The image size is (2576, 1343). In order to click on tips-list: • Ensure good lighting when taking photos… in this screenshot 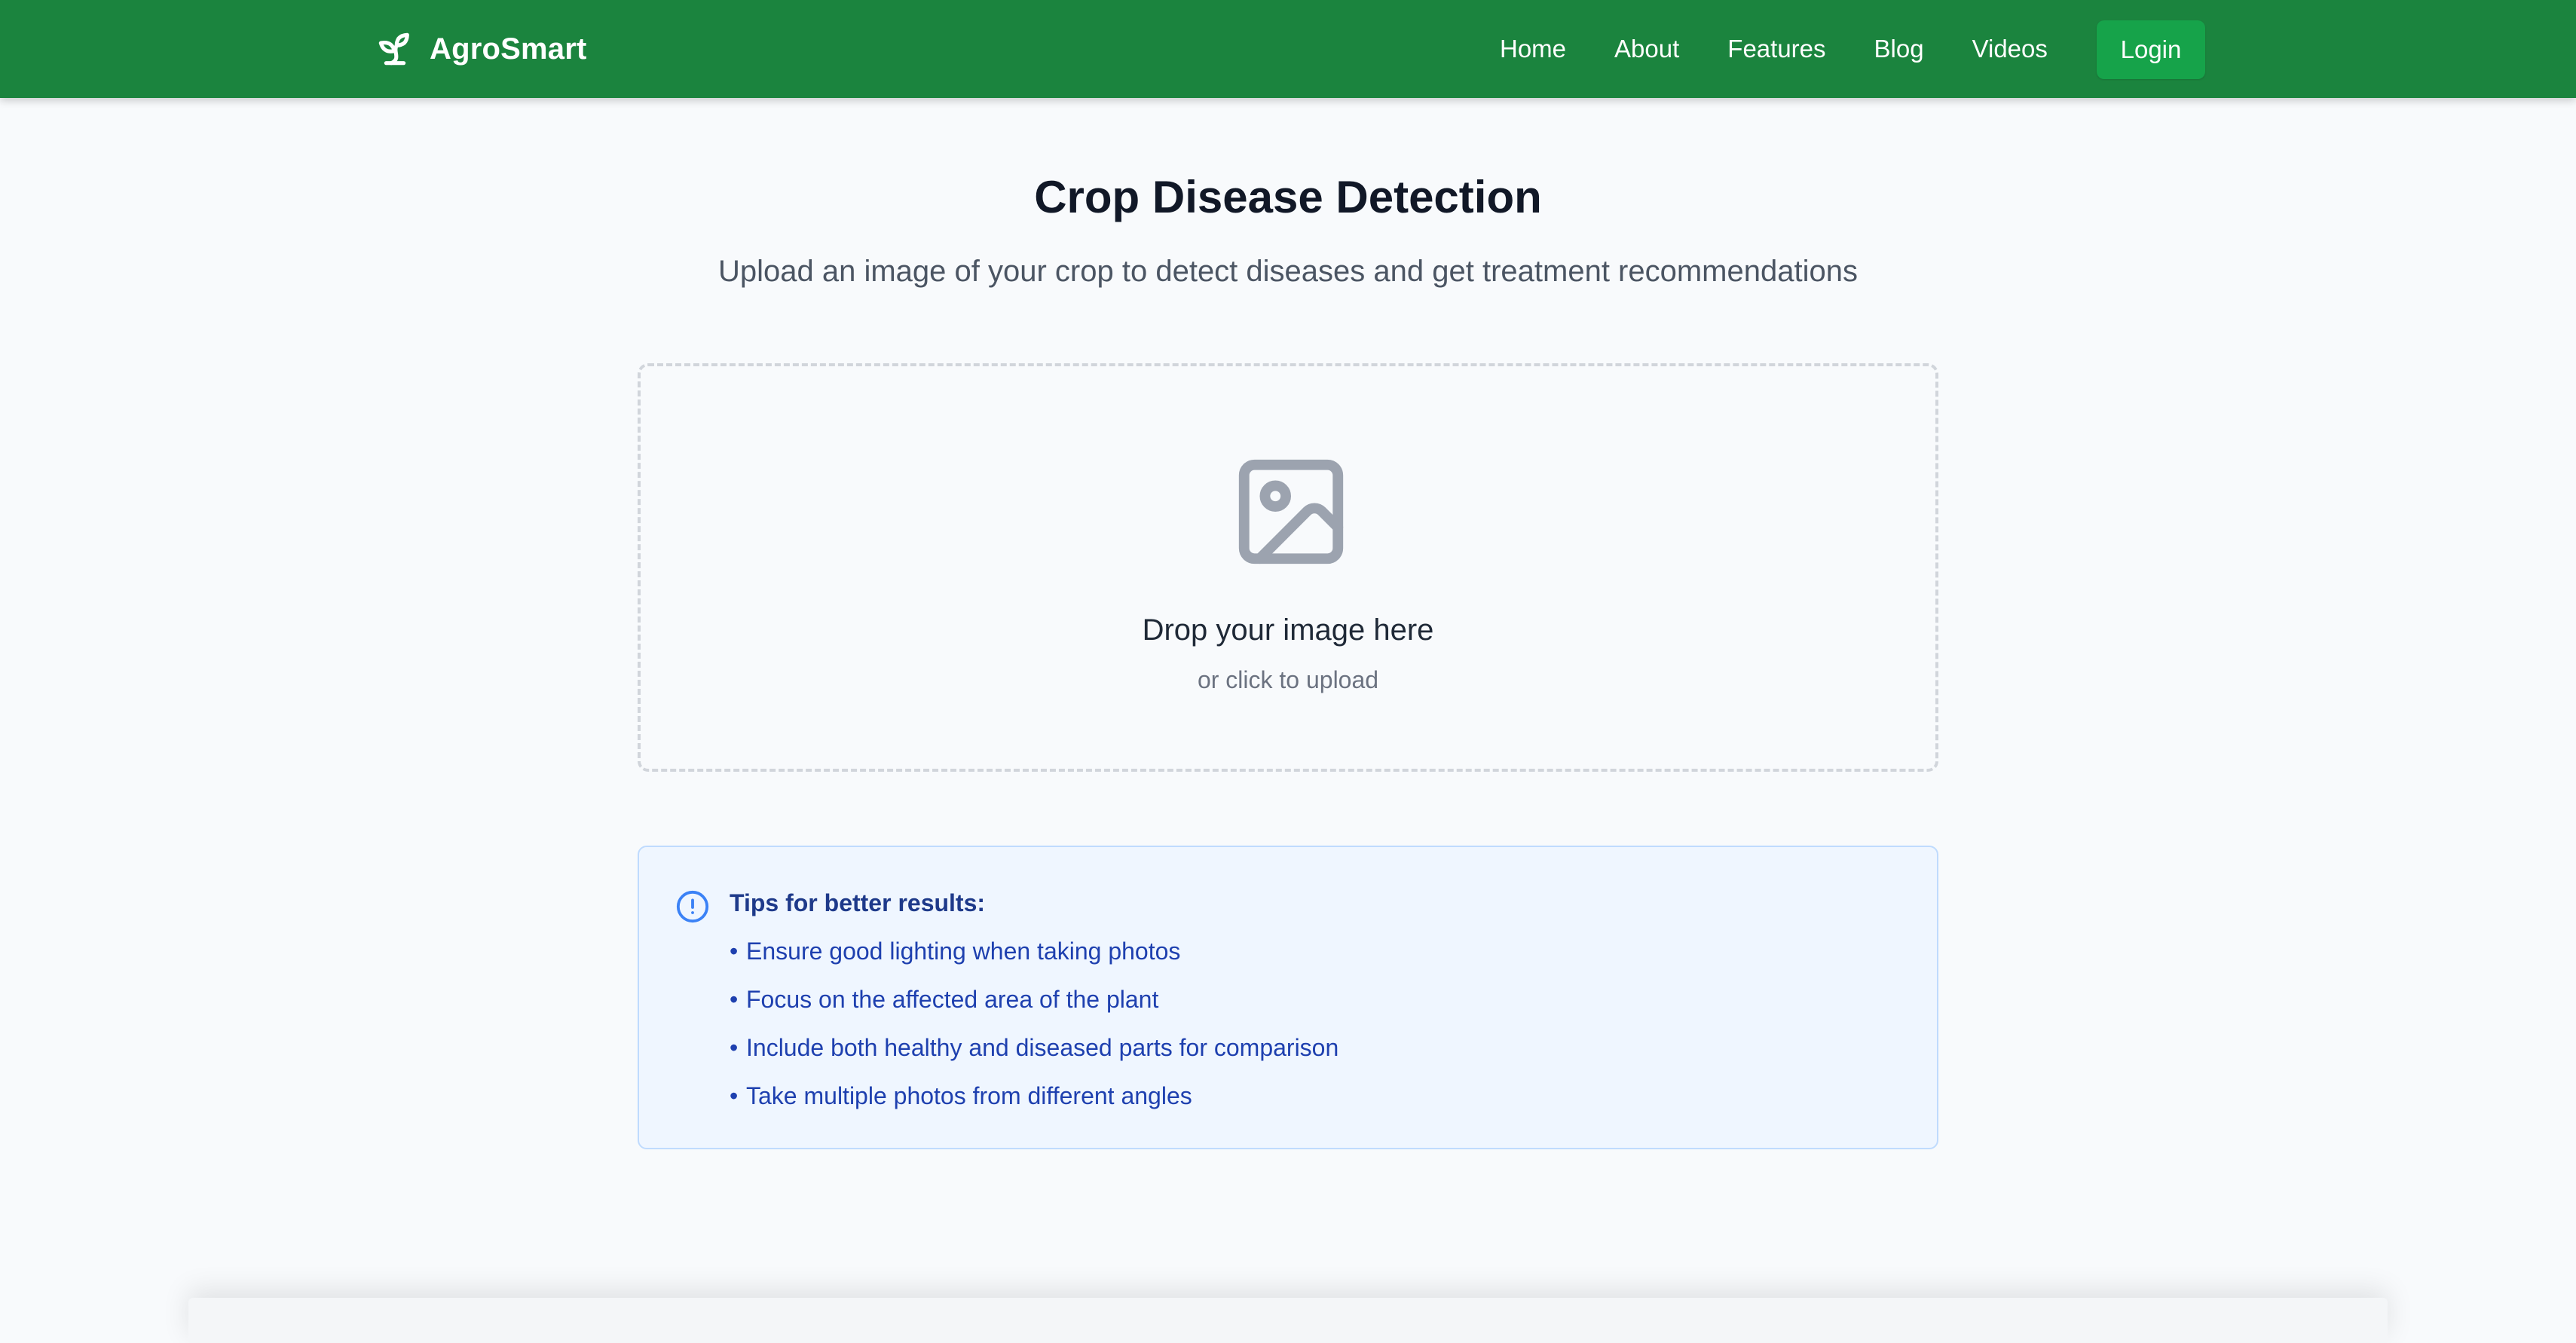, I will do `click(1034, 1031)`.